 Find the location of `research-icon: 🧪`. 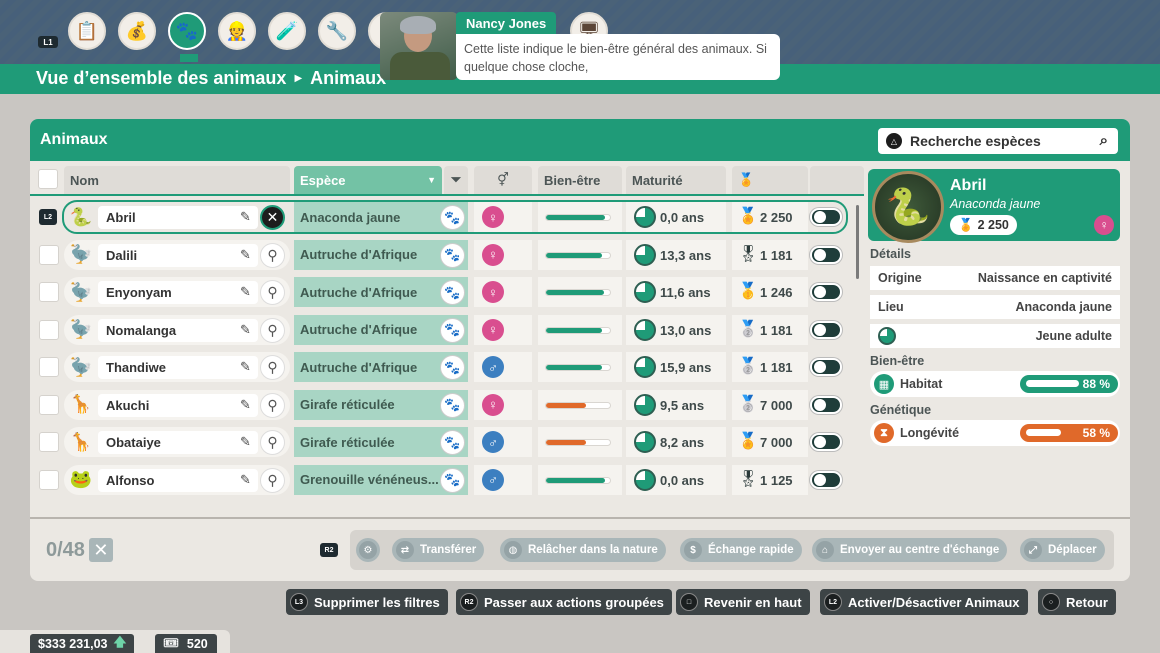

research-icon: 🧪 is located at coordinates (287, 31).